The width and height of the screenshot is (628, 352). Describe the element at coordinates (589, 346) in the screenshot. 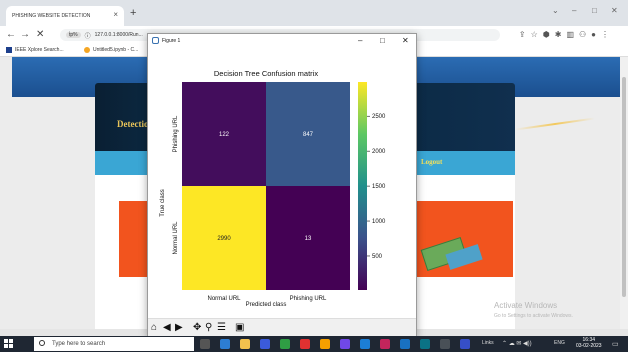

I see `clock-date: 03-02-2023` at that location.